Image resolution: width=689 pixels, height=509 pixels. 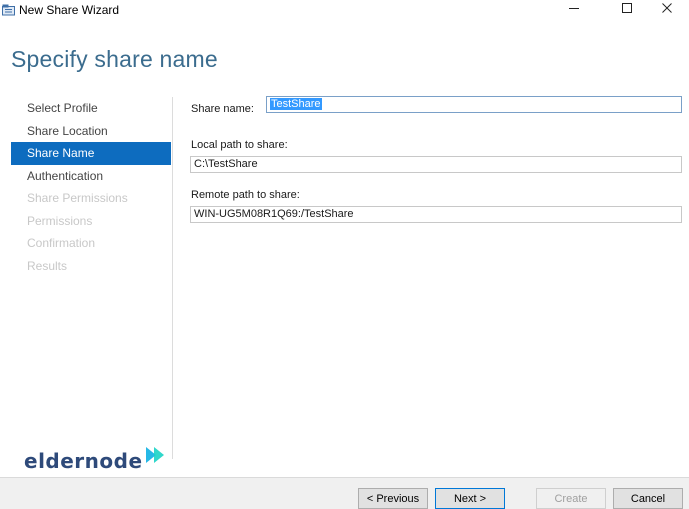 I want to click on eldernode-logo: eldernode, so click(x=96, y=460).